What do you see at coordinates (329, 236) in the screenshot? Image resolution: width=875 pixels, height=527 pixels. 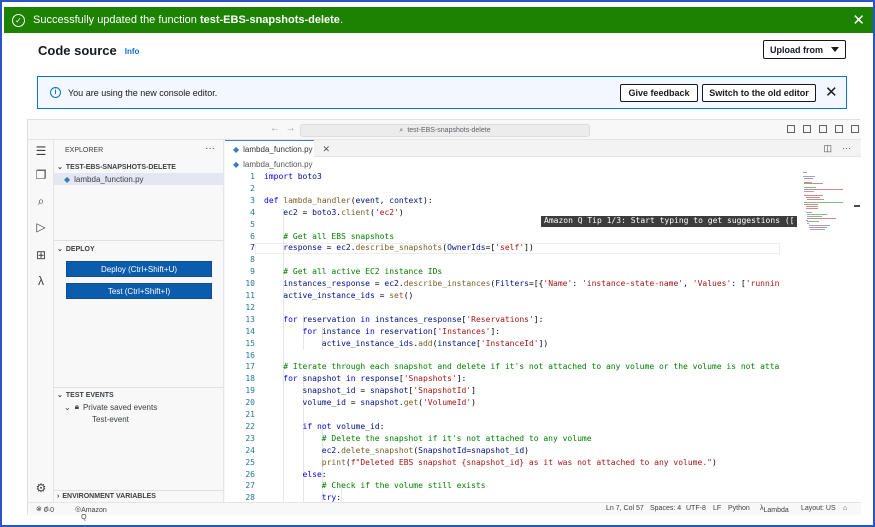 I see `code-line: # Get all EBS snapshots` at bounding box center [329, 236].